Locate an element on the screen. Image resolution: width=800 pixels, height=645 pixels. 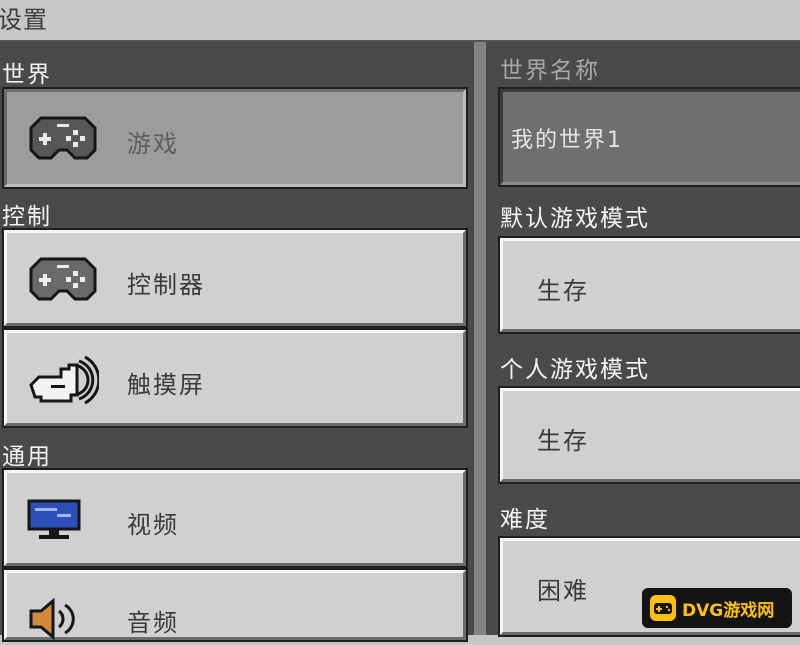
section-label-world: 世界 is located at coordinates (27, 75).